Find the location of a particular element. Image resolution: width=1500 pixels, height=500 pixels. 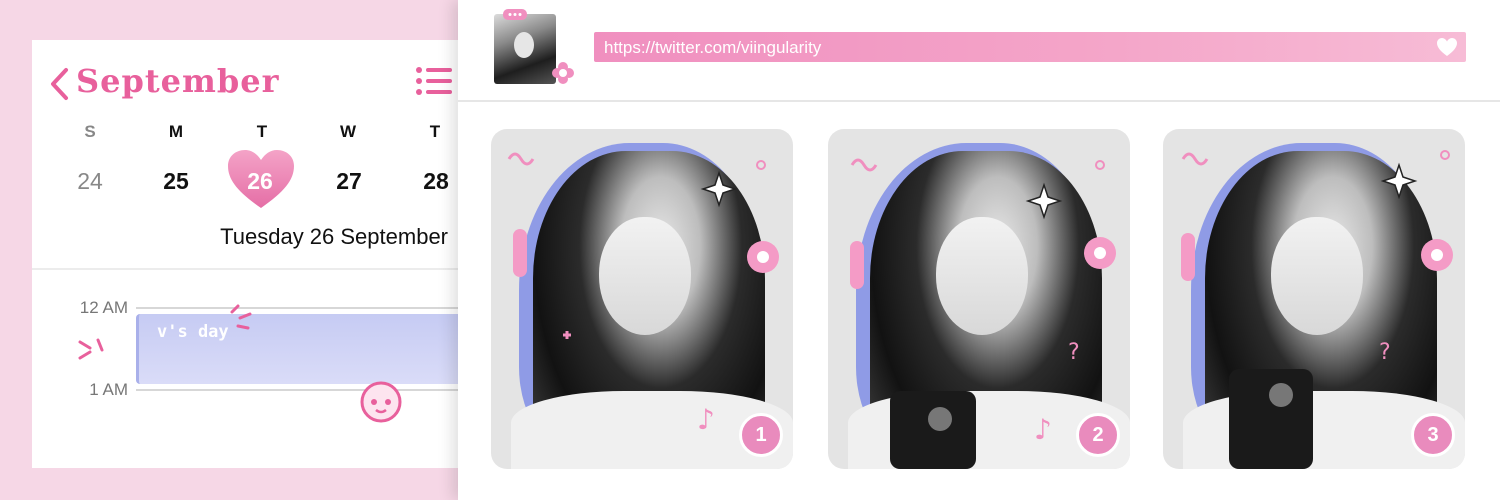

card-number-badge: 2 is located at coordinates (1098, 435).